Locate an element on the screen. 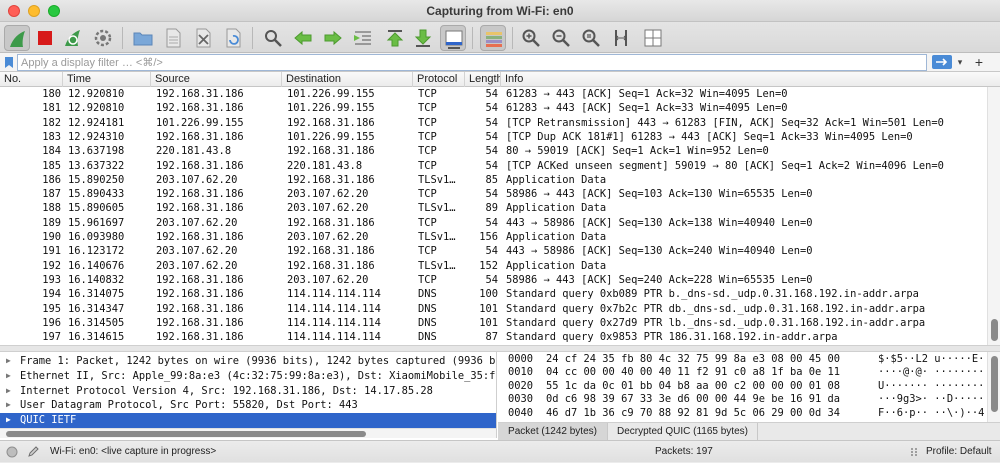 The image size is (1000, 463). start-capture-button is located at coordinates (17, 38).